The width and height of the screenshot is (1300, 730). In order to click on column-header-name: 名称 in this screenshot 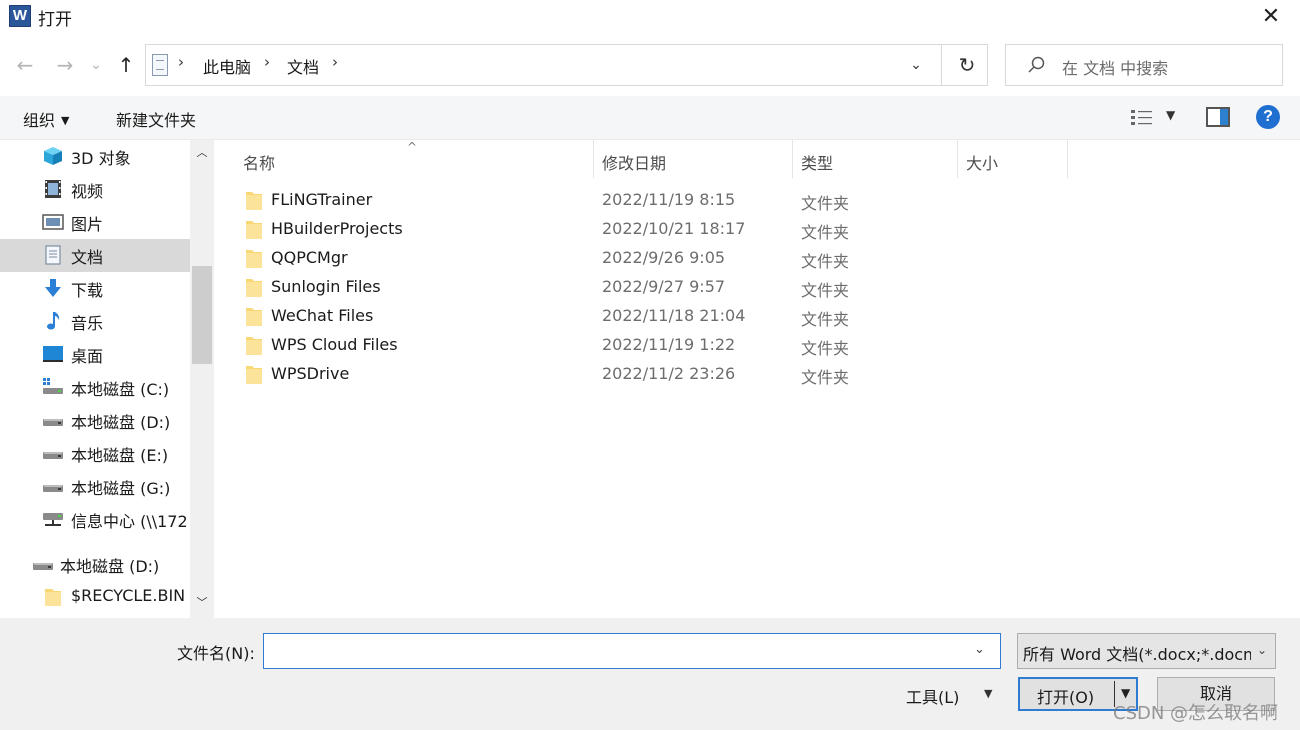, I will do `click(259, 162)`.